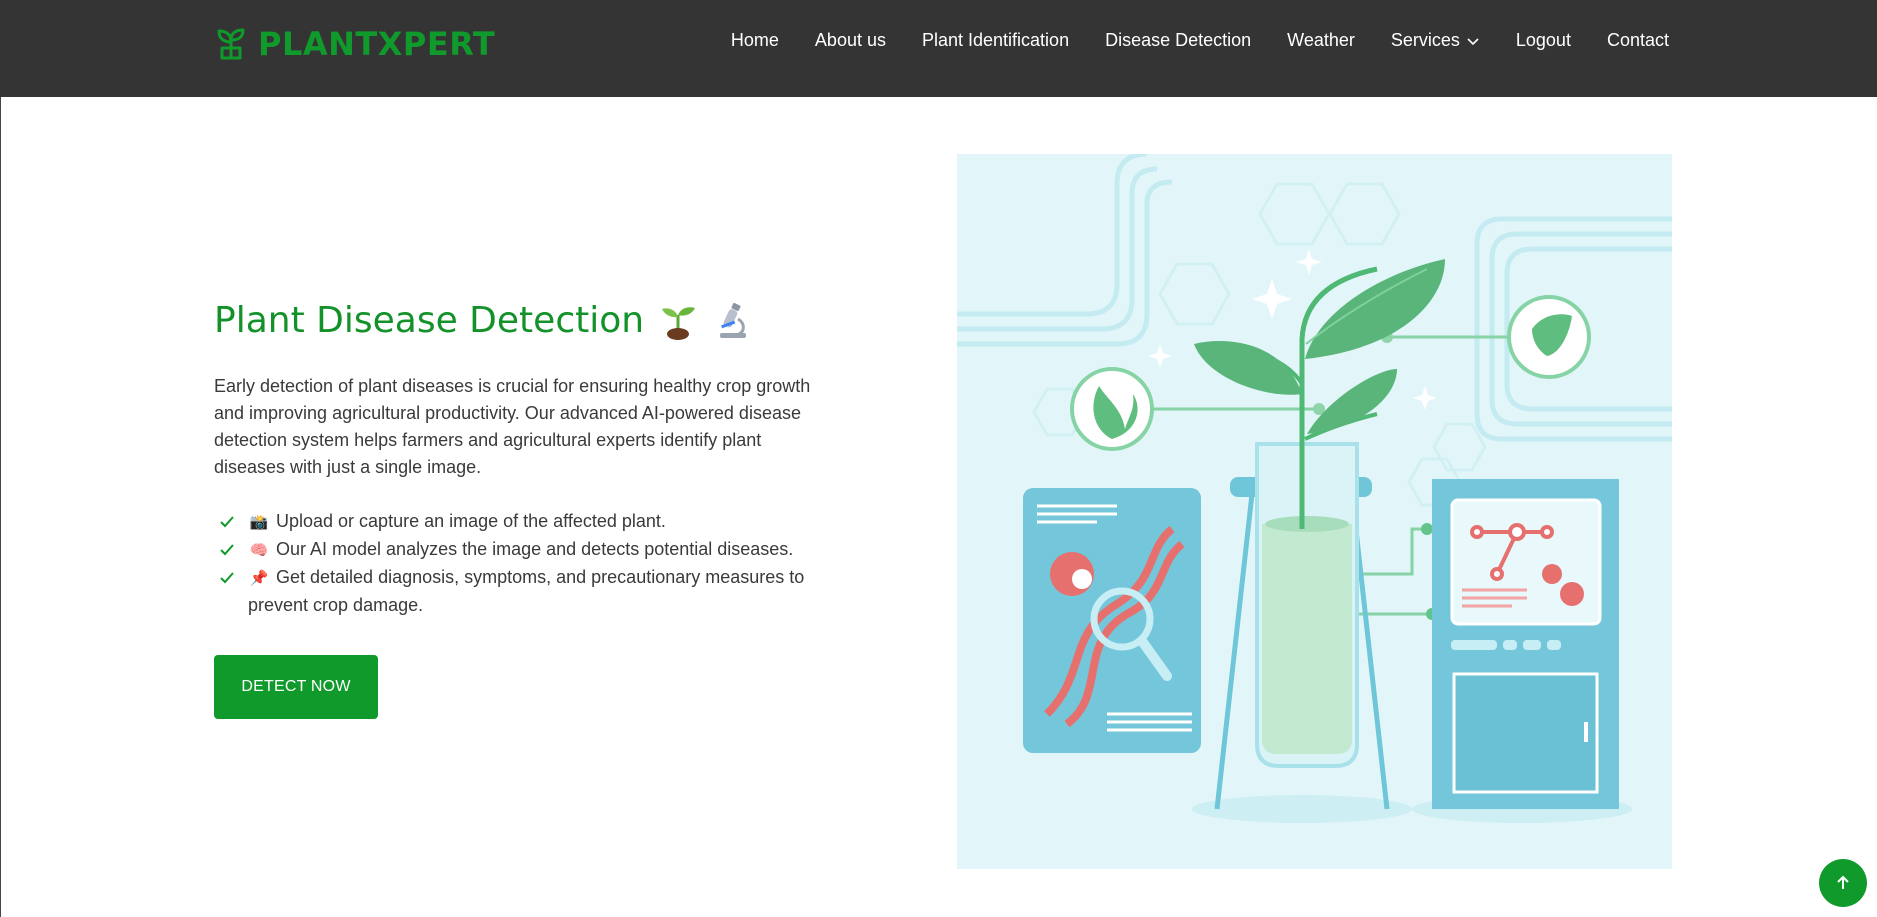 The width and height of the screenshot is (1877, 917). Describe the element at coordinates (1473, 41) in the screenshot. I see `chevron-down-icon` at that location.